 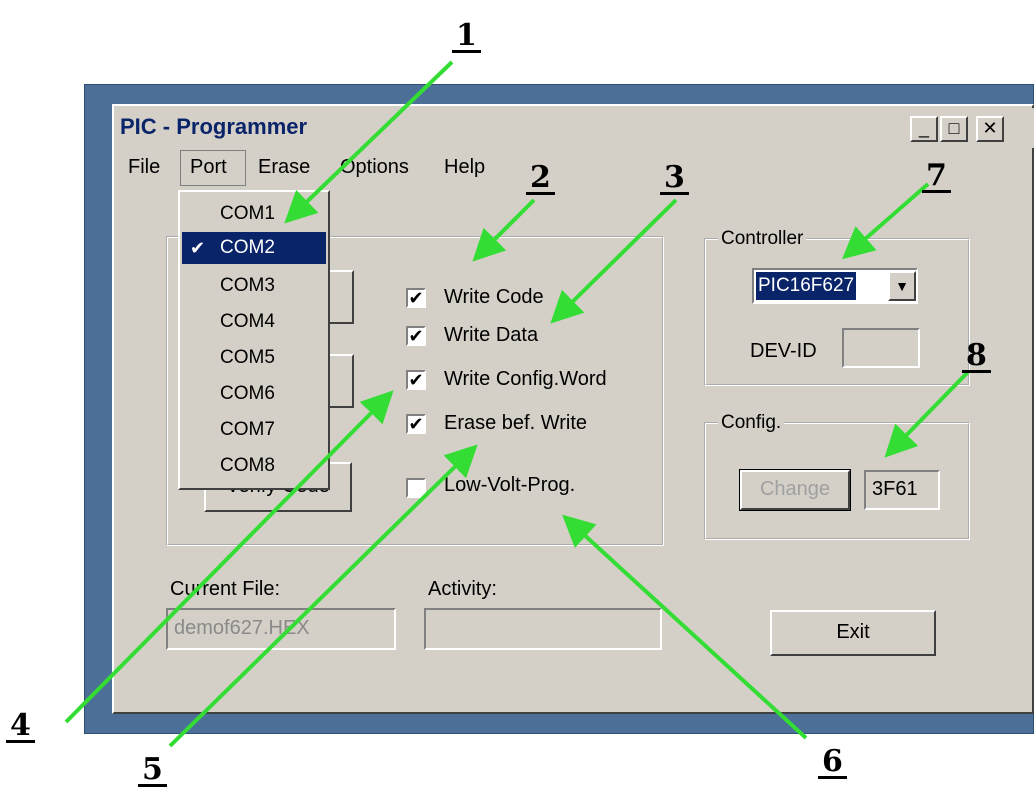 I want to click on callout-1: 1, so click(x=466, y=35).